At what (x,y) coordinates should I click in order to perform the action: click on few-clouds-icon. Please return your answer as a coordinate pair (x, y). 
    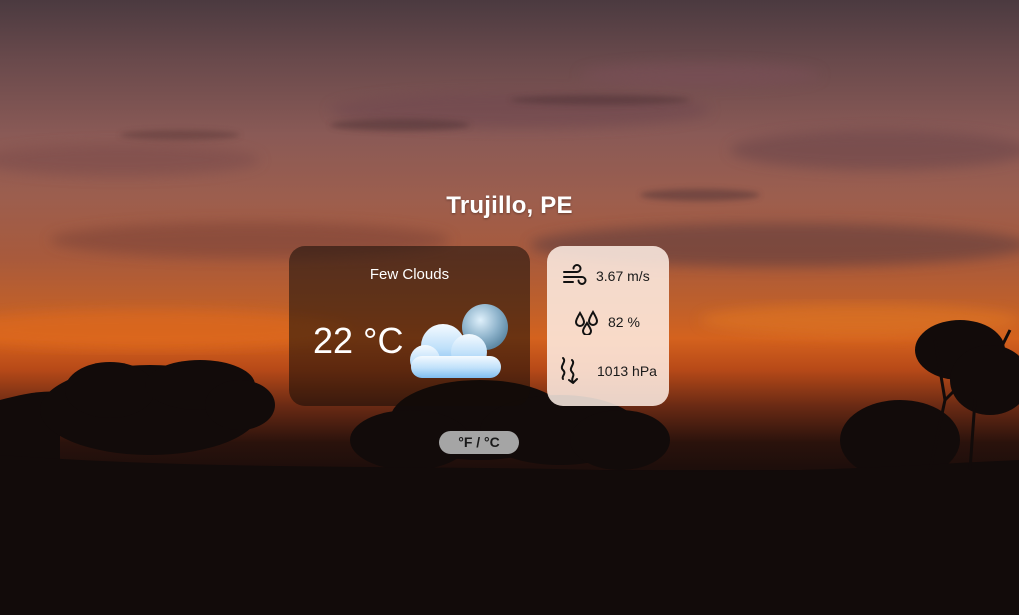
    Looking at the image, I should click on (459, 341).